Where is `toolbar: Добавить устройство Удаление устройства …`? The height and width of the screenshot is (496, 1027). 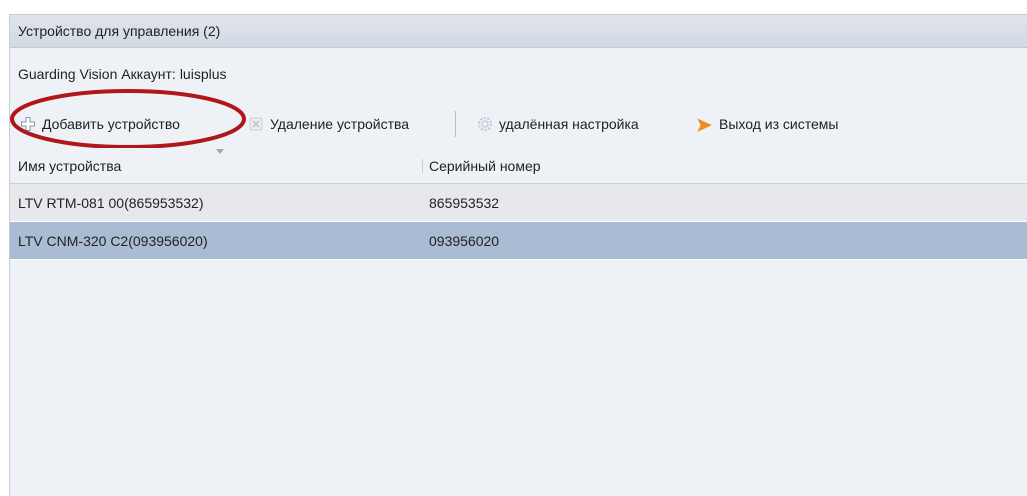 toolbar: Добавить устройство Удаление устройства … is located at coordinates (518, 124).